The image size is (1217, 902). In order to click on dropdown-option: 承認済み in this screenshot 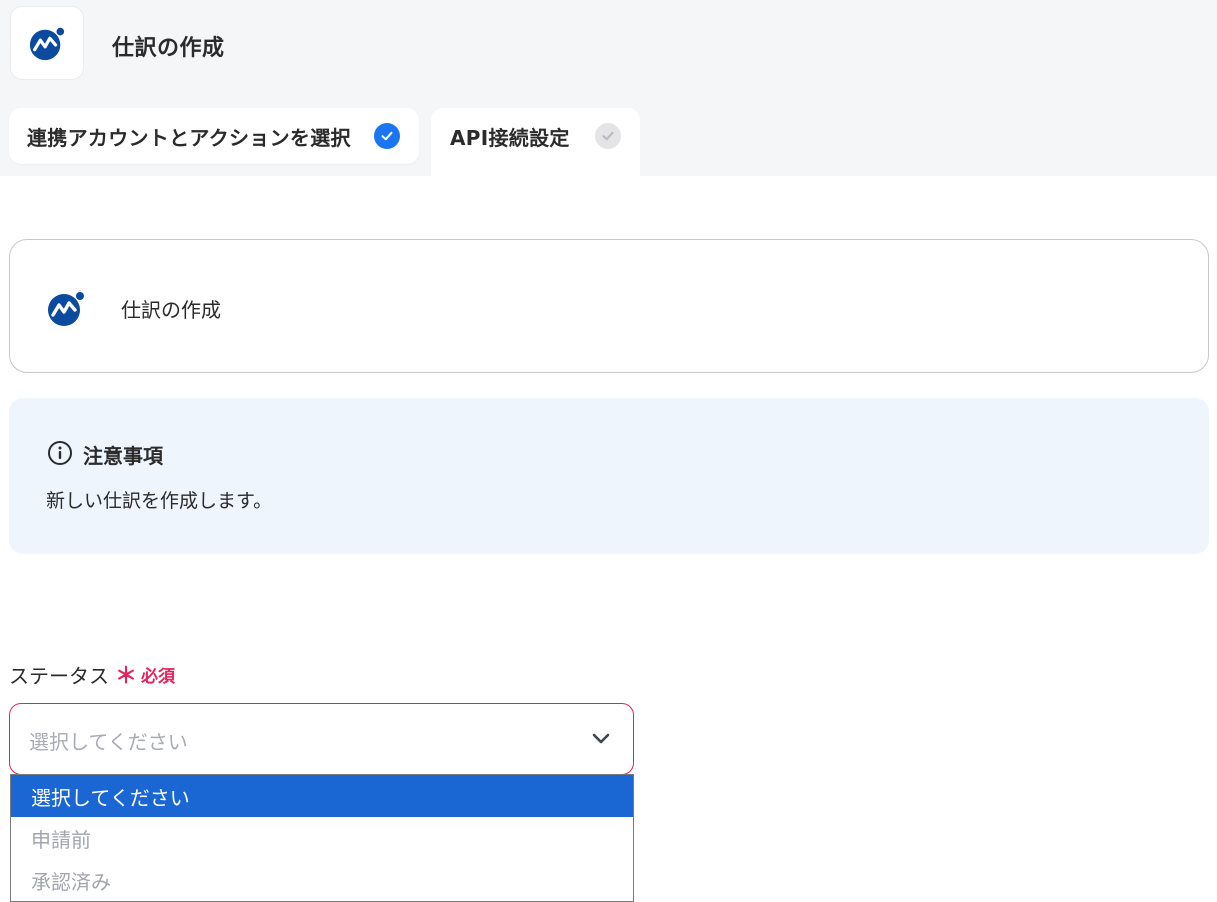, I will do `click(322, 880)`.